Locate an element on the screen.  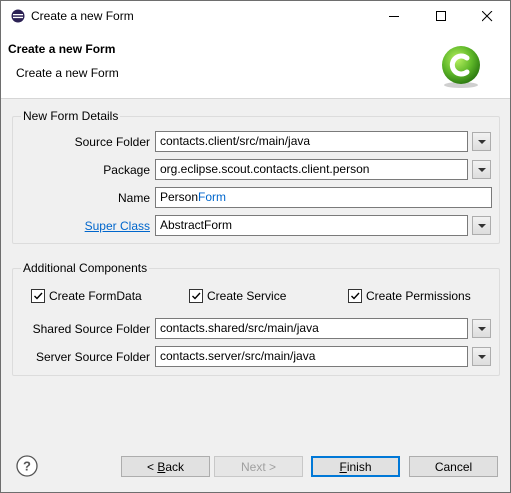
create-permissions-checkbox: Create Permissions is located at coordinates (409, 296).